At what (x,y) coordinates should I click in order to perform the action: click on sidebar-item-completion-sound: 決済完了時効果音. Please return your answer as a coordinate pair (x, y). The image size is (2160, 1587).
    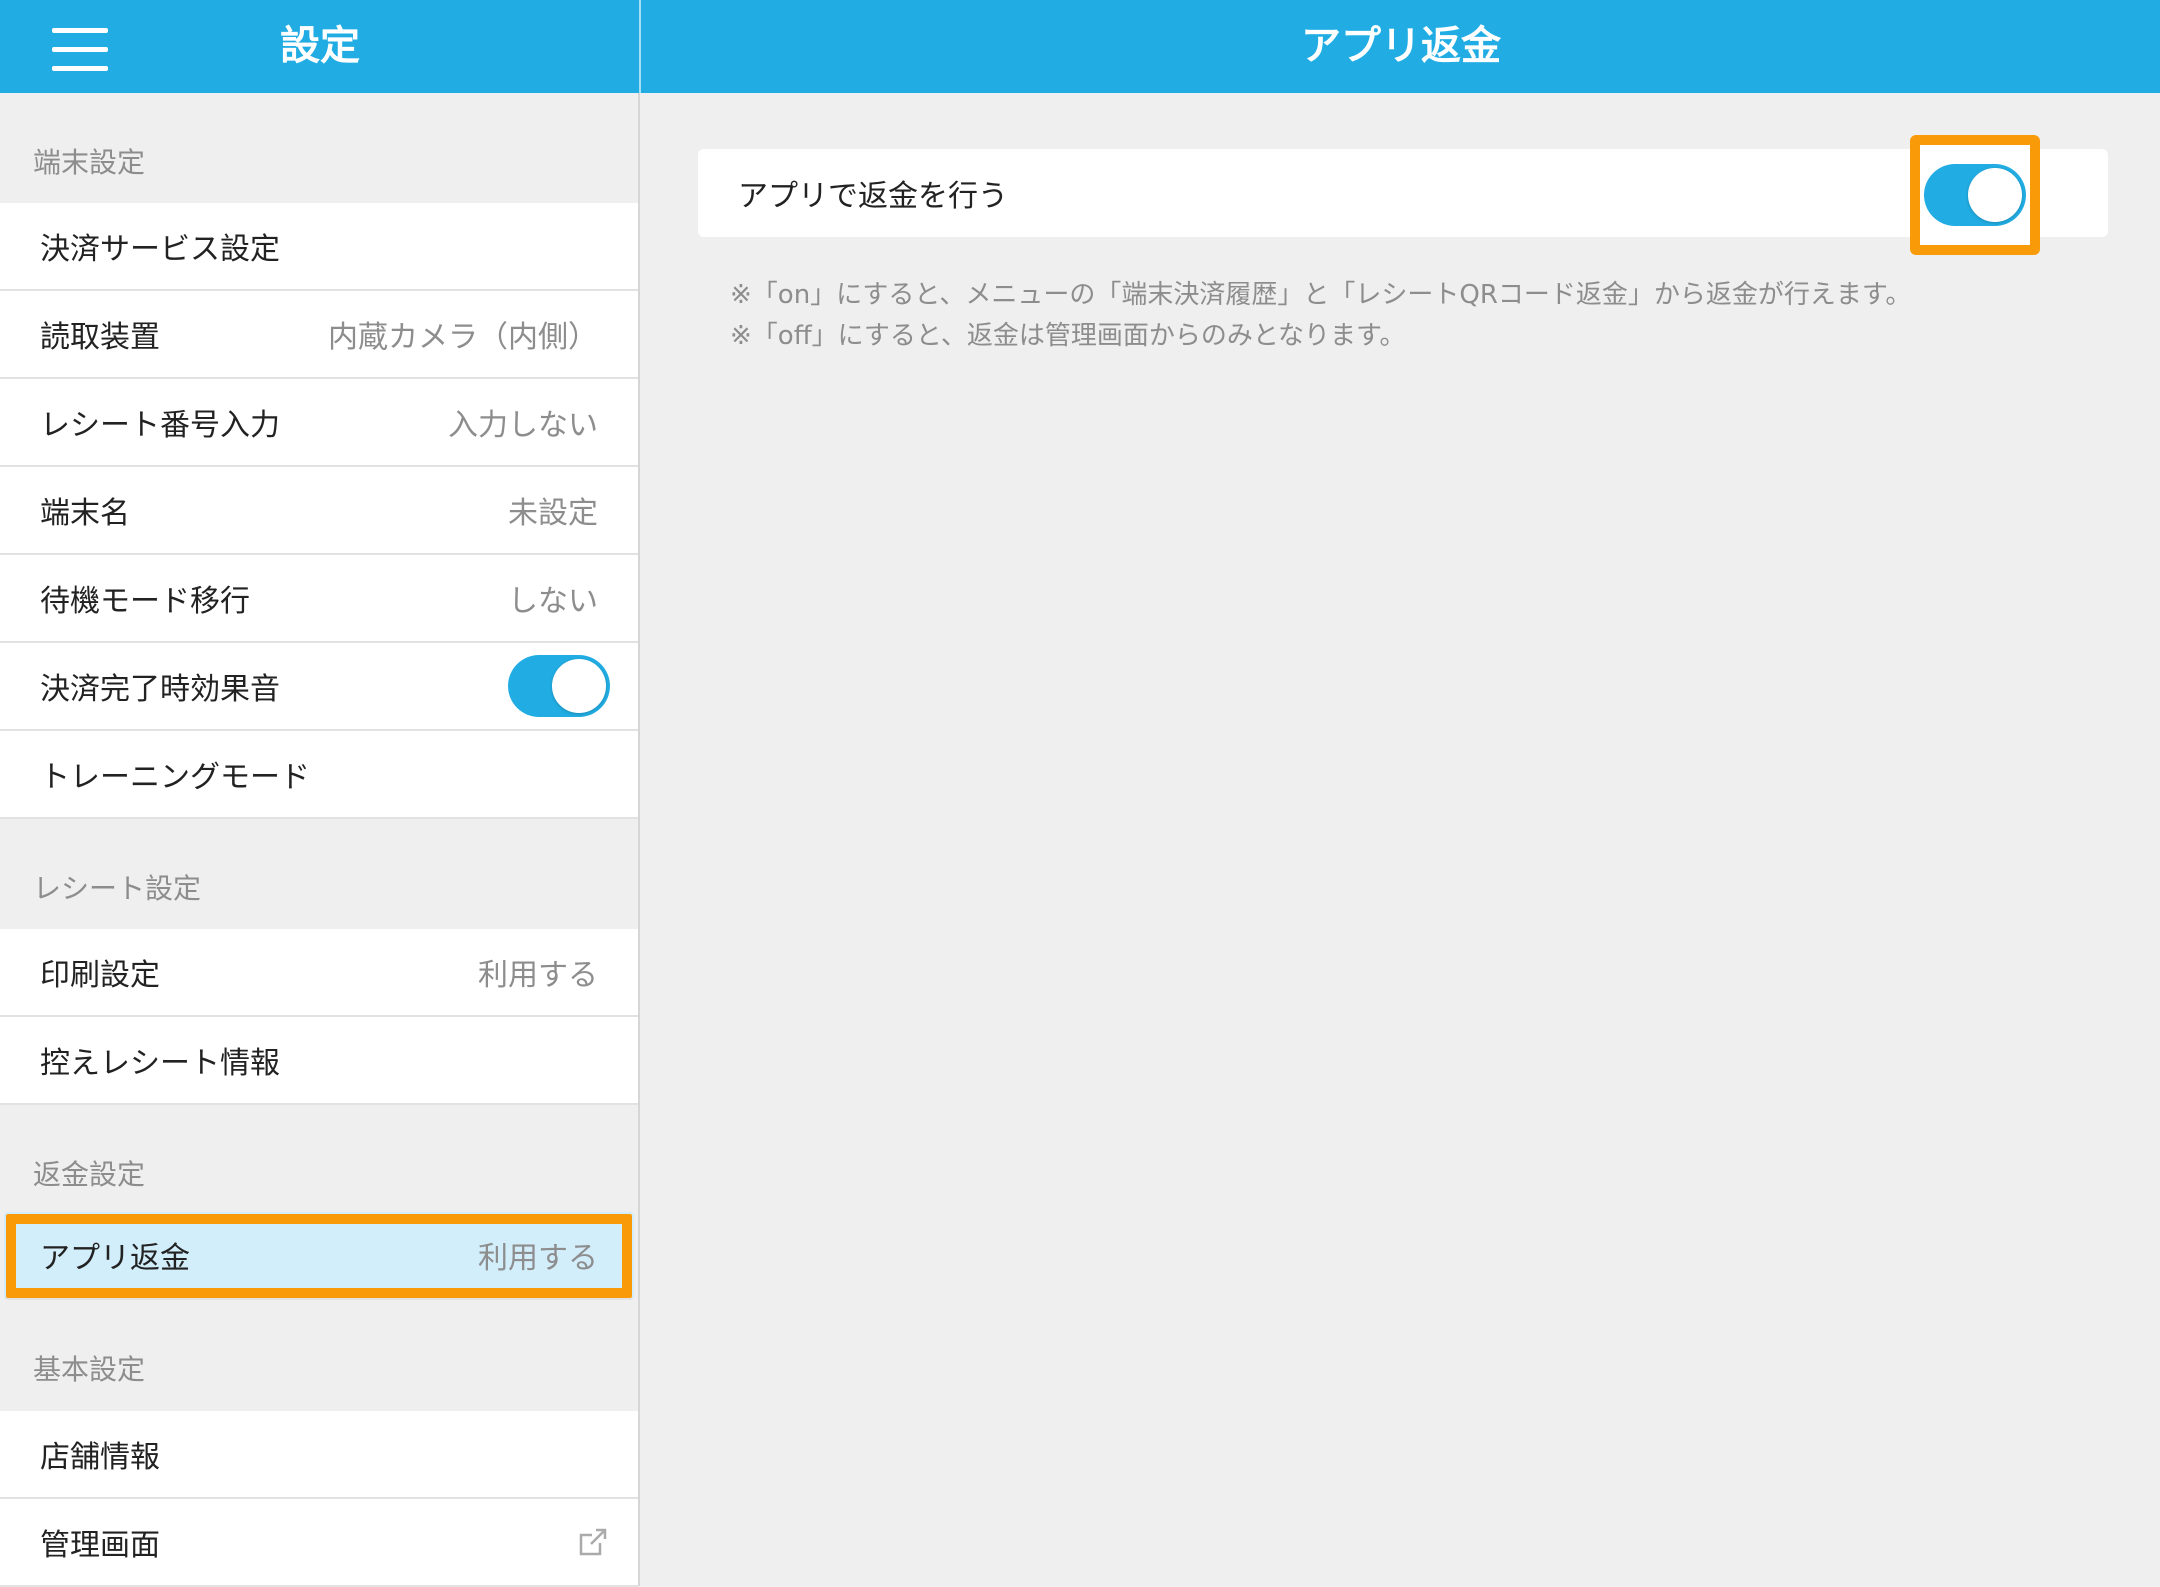
    Looking at the image, I should click on (319, 687).